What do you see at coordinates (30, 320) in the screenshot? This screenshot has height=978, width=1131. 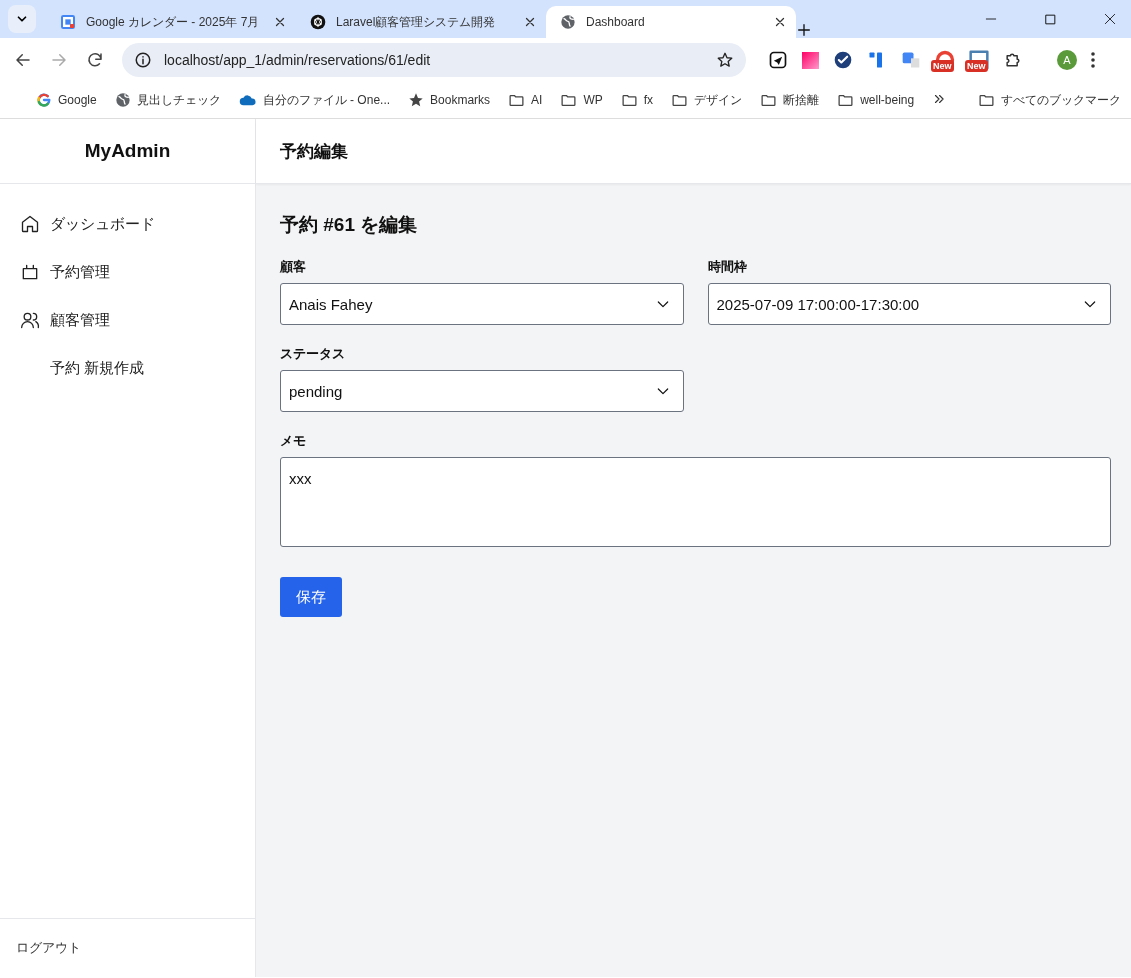 I see `users-icon` at bounding box center [30, 320].